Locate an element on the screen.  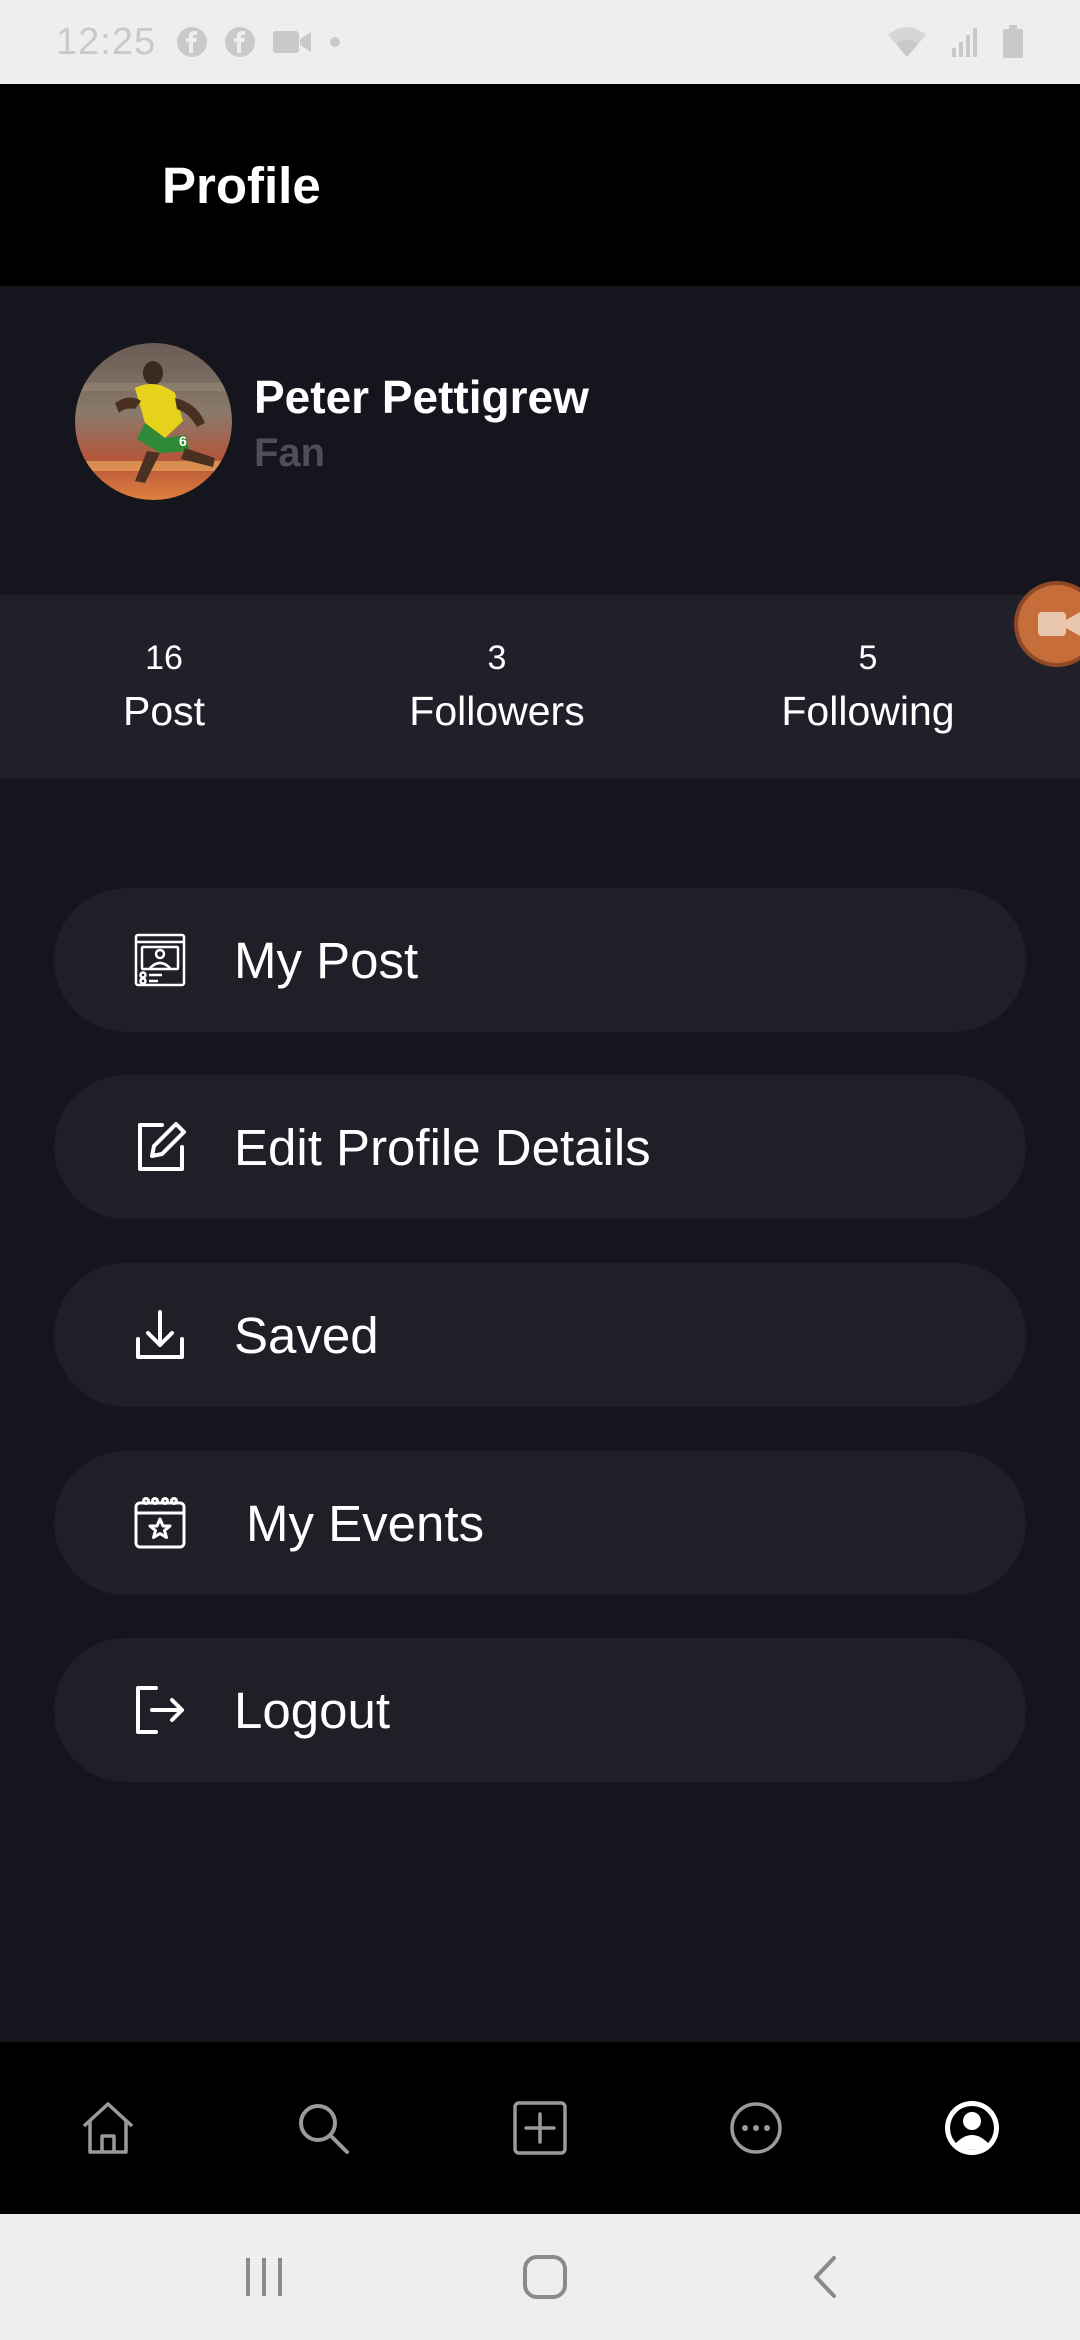
recent-apps-button is located at coordinates (264, 2277).